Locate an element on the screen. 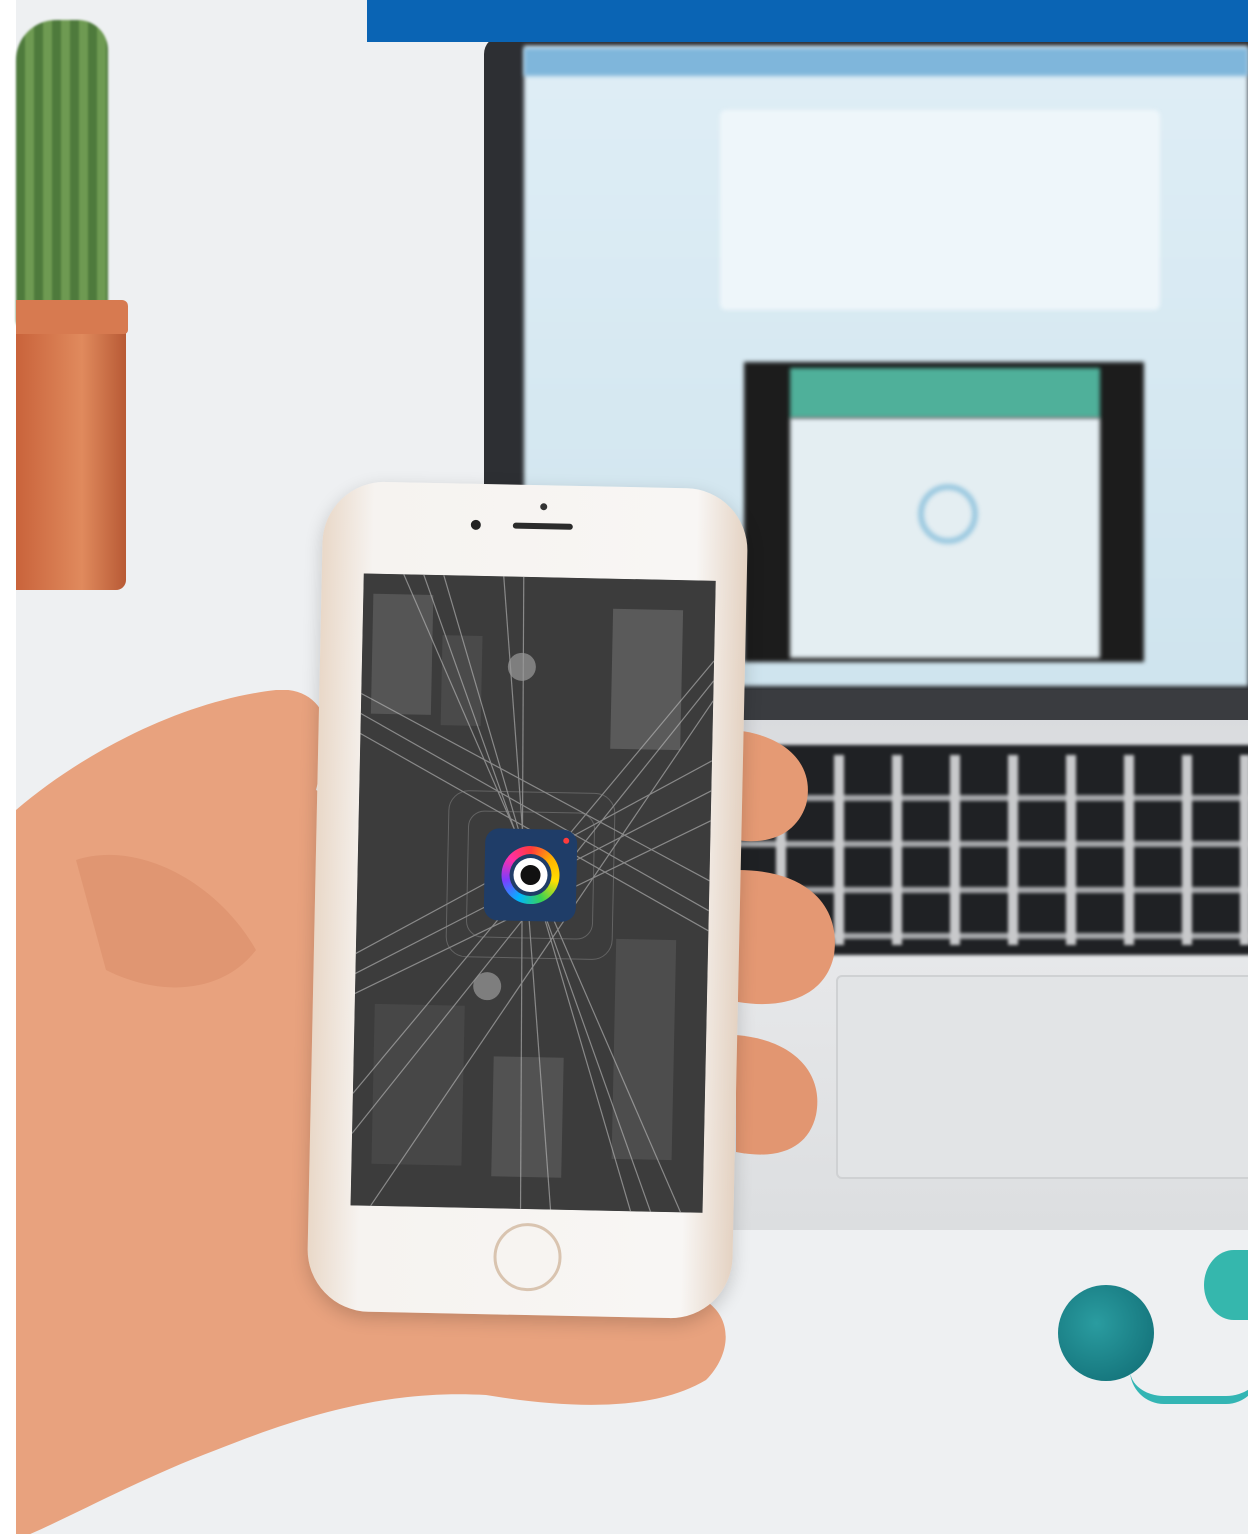 The image size is (1248, 1534). laptop-screen-loading-icon is located at coordinates (948, 514).